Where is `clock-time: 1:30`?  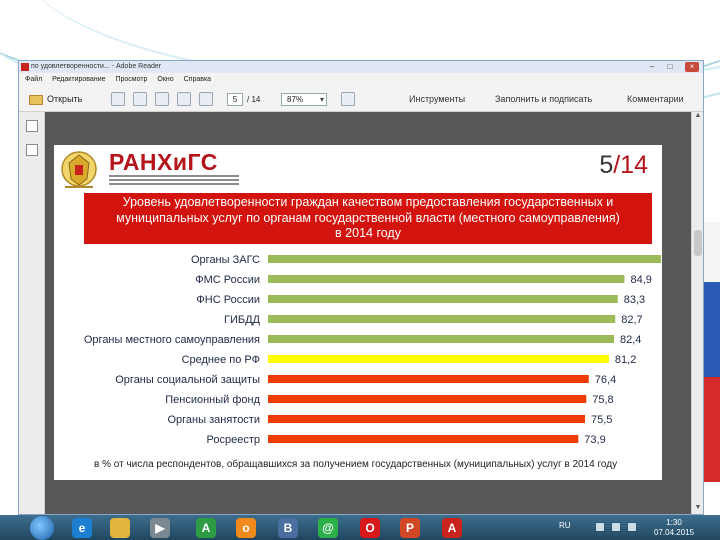
clock-time: 1:30 is located at coordinates (674, 522).